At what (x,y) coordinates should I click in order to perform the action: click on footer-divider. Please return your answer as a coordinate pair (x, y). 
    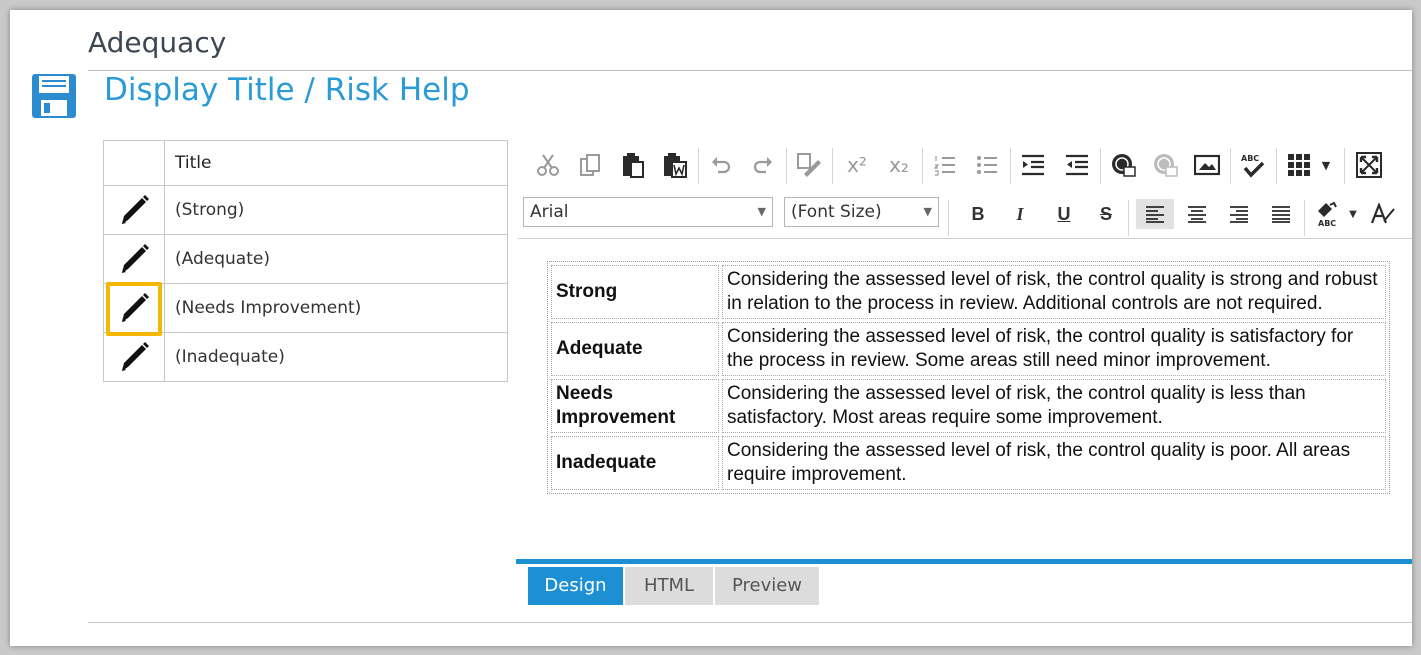
    Looking at the image, I should click on (750, 622).